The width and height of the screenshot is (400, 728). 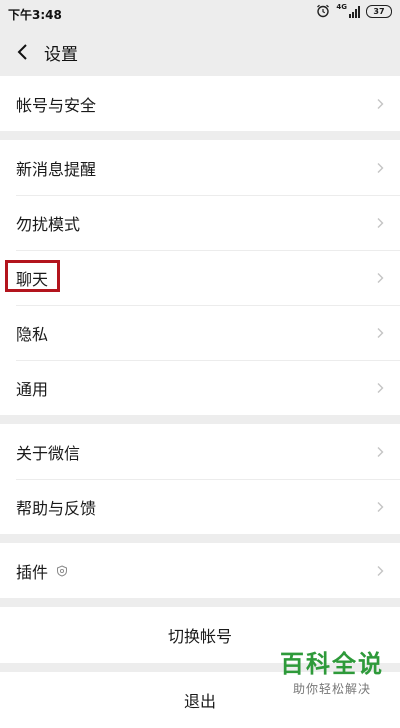 What do you see at coordinates (48, 224) in the screenshot?
I see `settings-item-label: 勿扰模式` at bounding box center [48, 224].